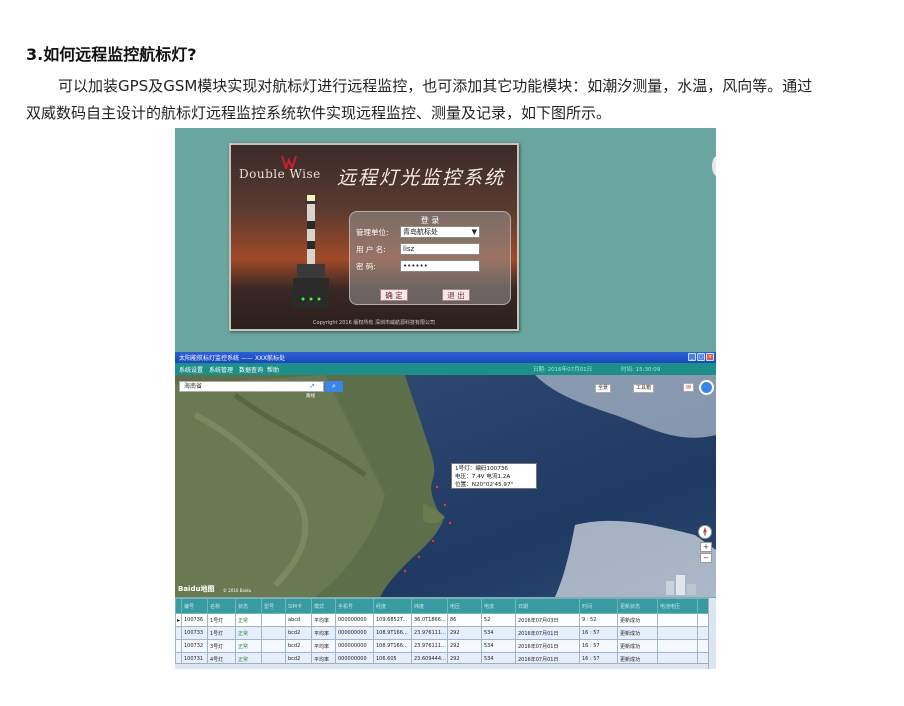  What do you see at coordinates (232, 358) in the screenshot?
I see `window-title: 太阳能航标灯监控系统 —— XXX航标处` at bounding box center [232, 358].